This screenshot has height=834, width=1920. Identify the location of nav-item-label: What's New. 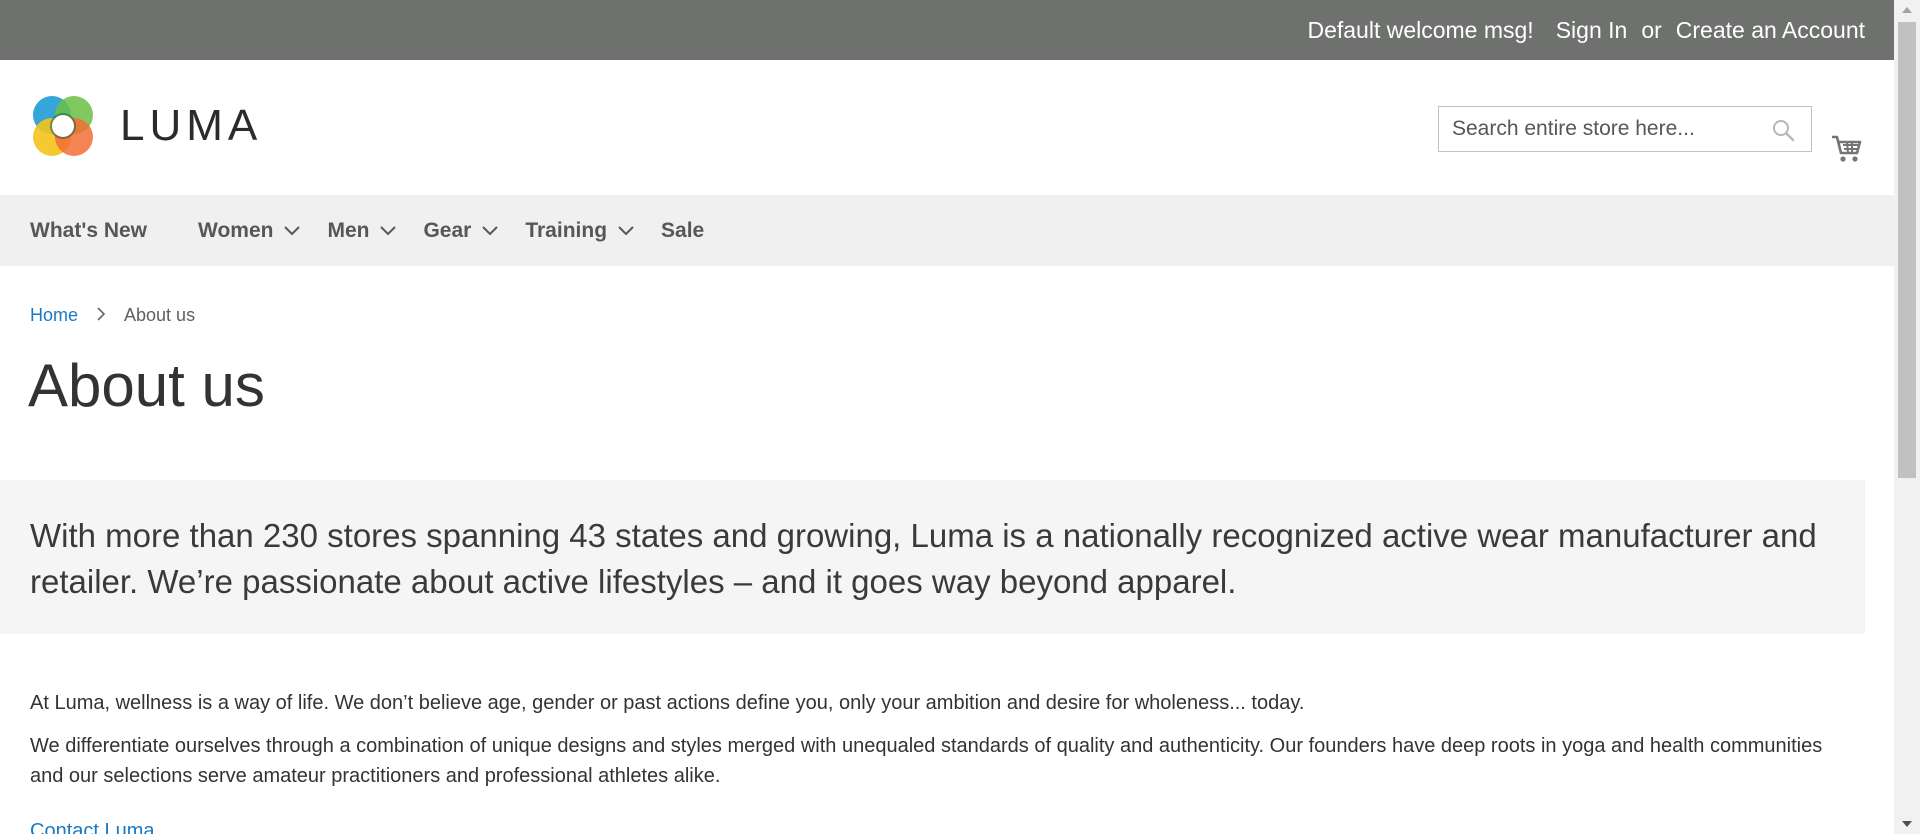
(89, 230).